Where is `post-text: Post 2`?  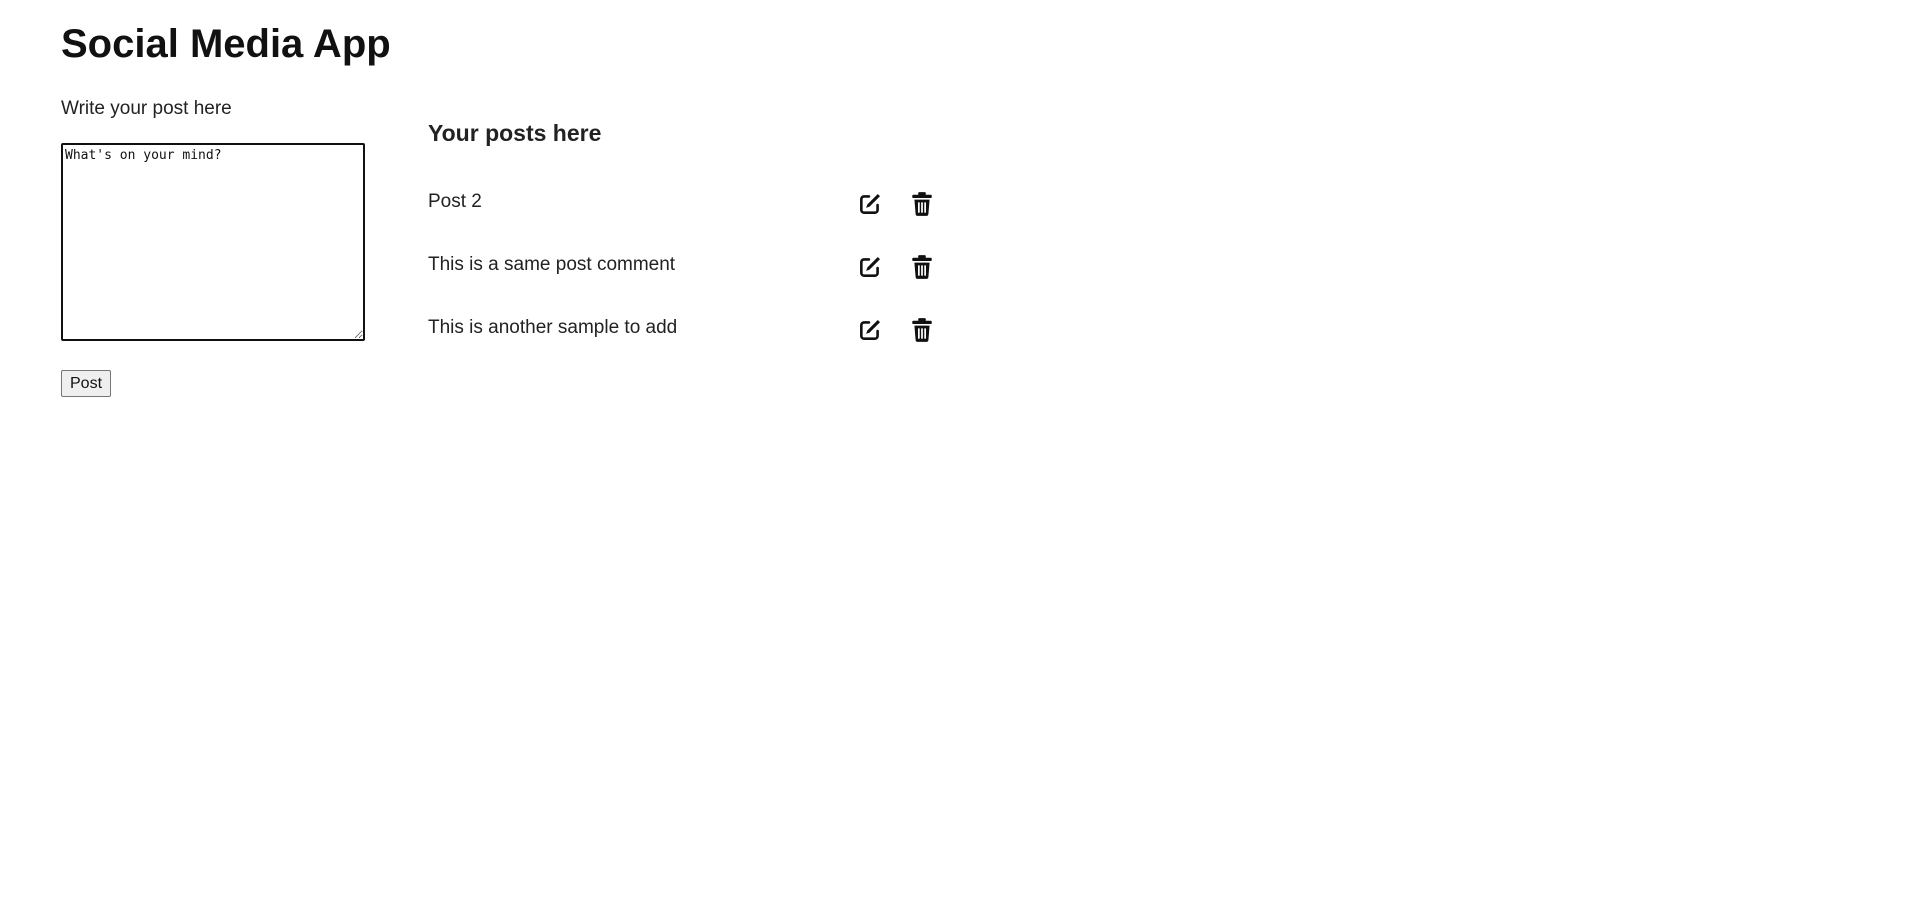
post-text: Post 2 is located at coordinates (455, 201).